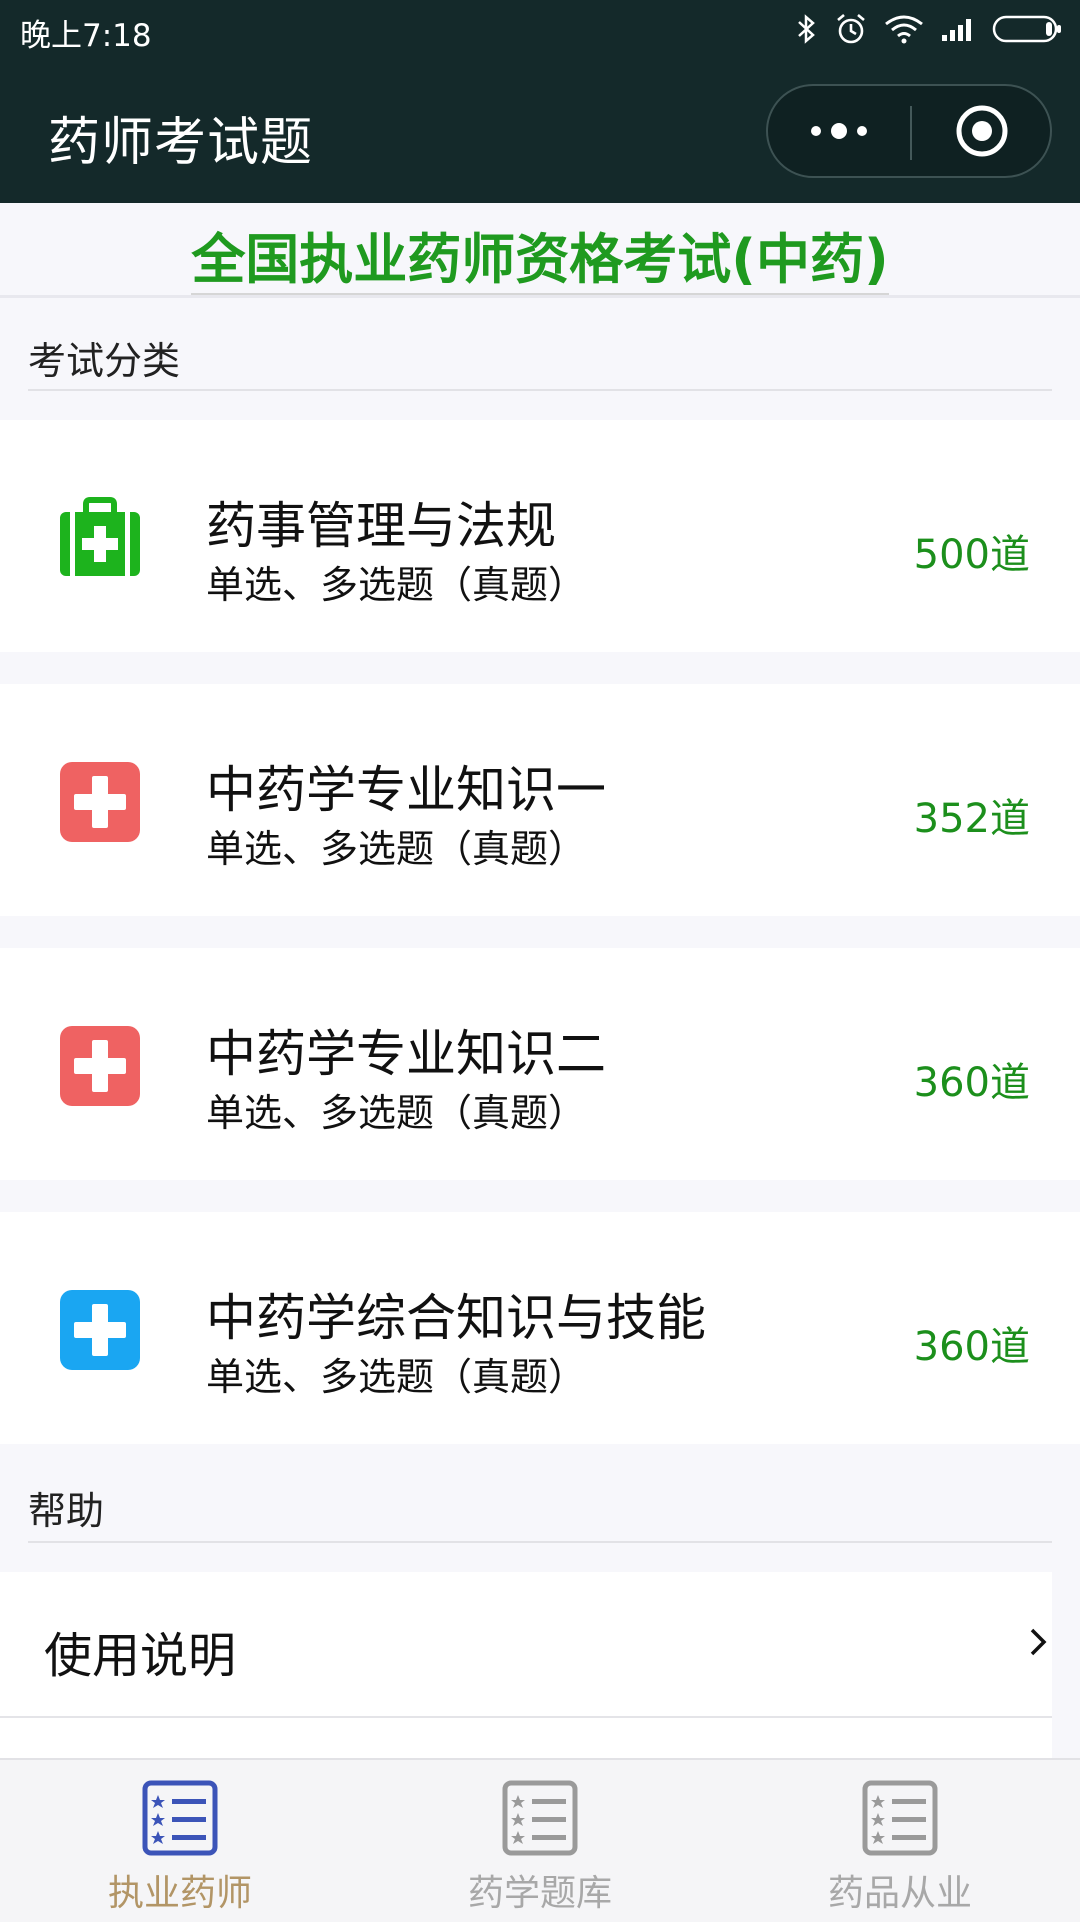  Describe the element at coordinates (406, 1054) in the screenshot. I see `exam-name: 中药学专业知识二` at that location.